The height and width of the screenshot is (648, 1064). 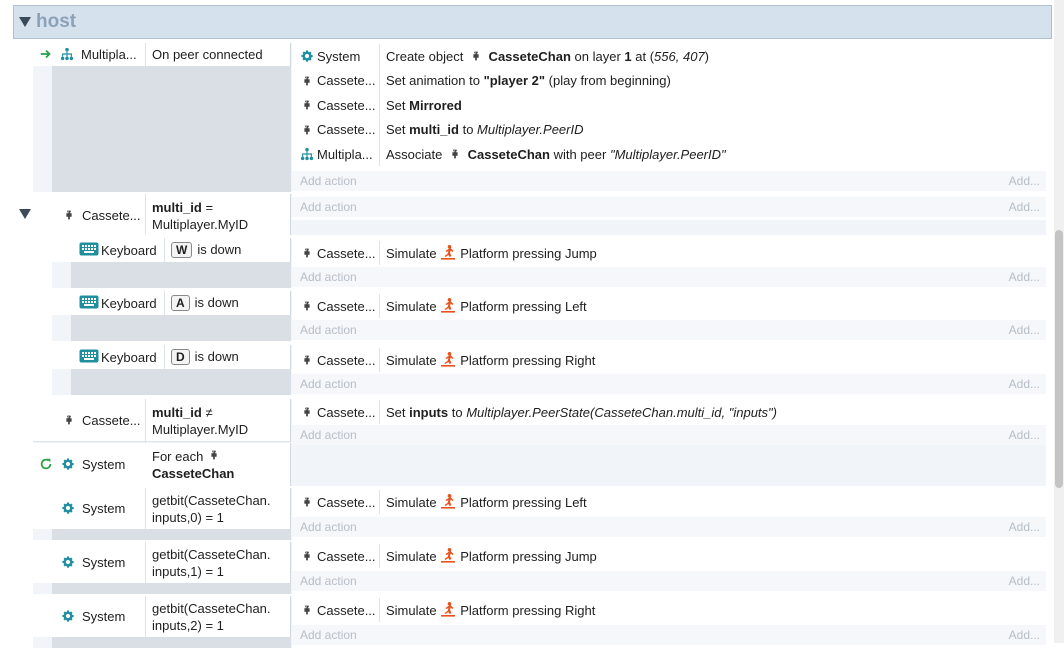 What do you see at coordinates (216, 356) in the screenshot?
I see `condition-text: is down` at bounding box center [216, 356].